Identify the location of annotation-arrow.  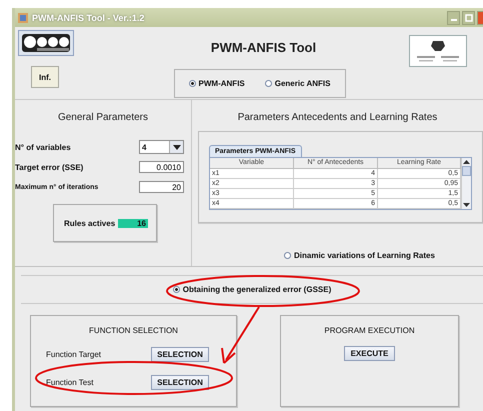
(240, 335).